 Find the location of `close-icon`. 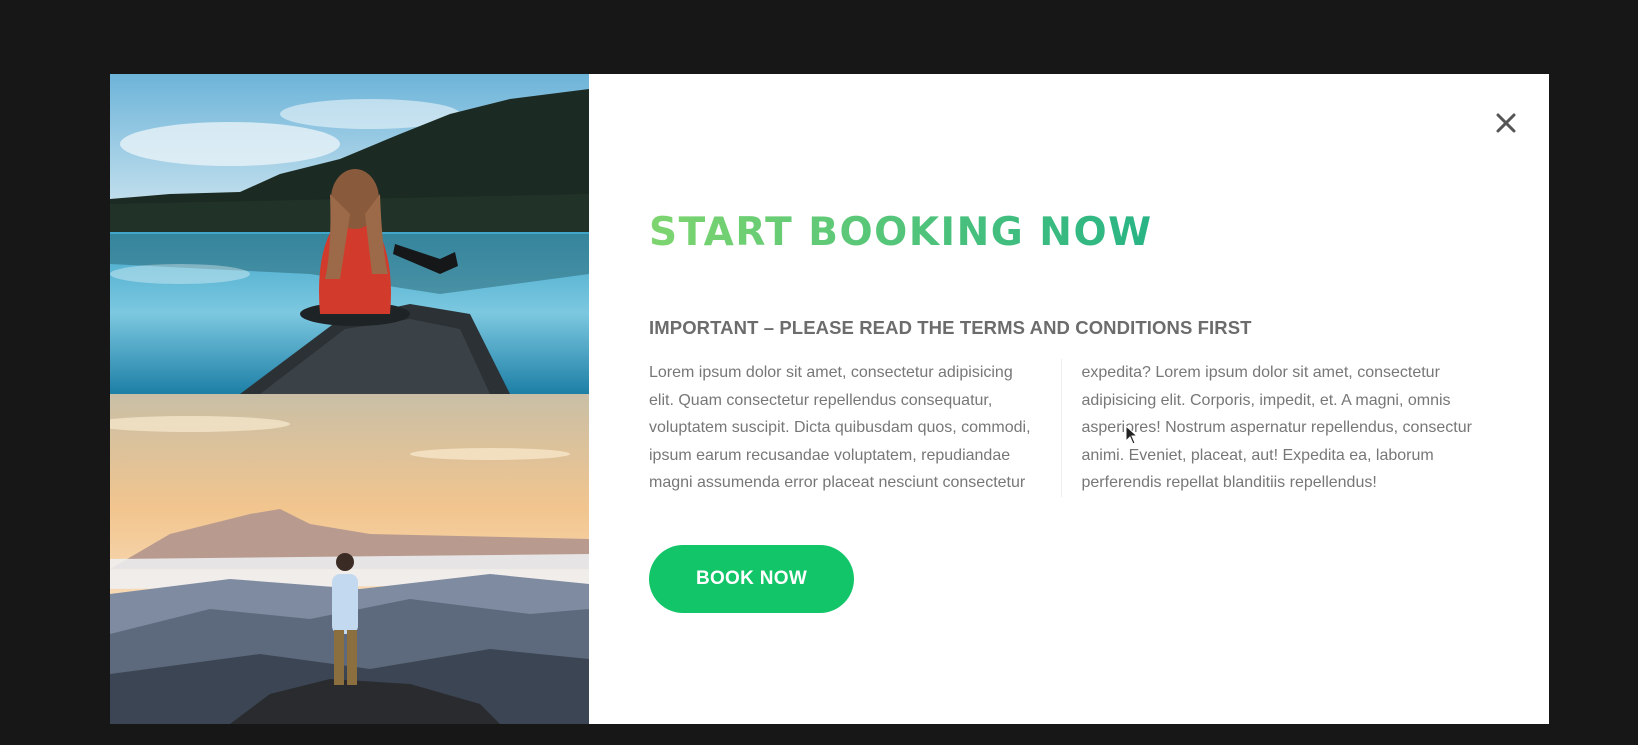

close-icon is located at coordinates (1506, 123).